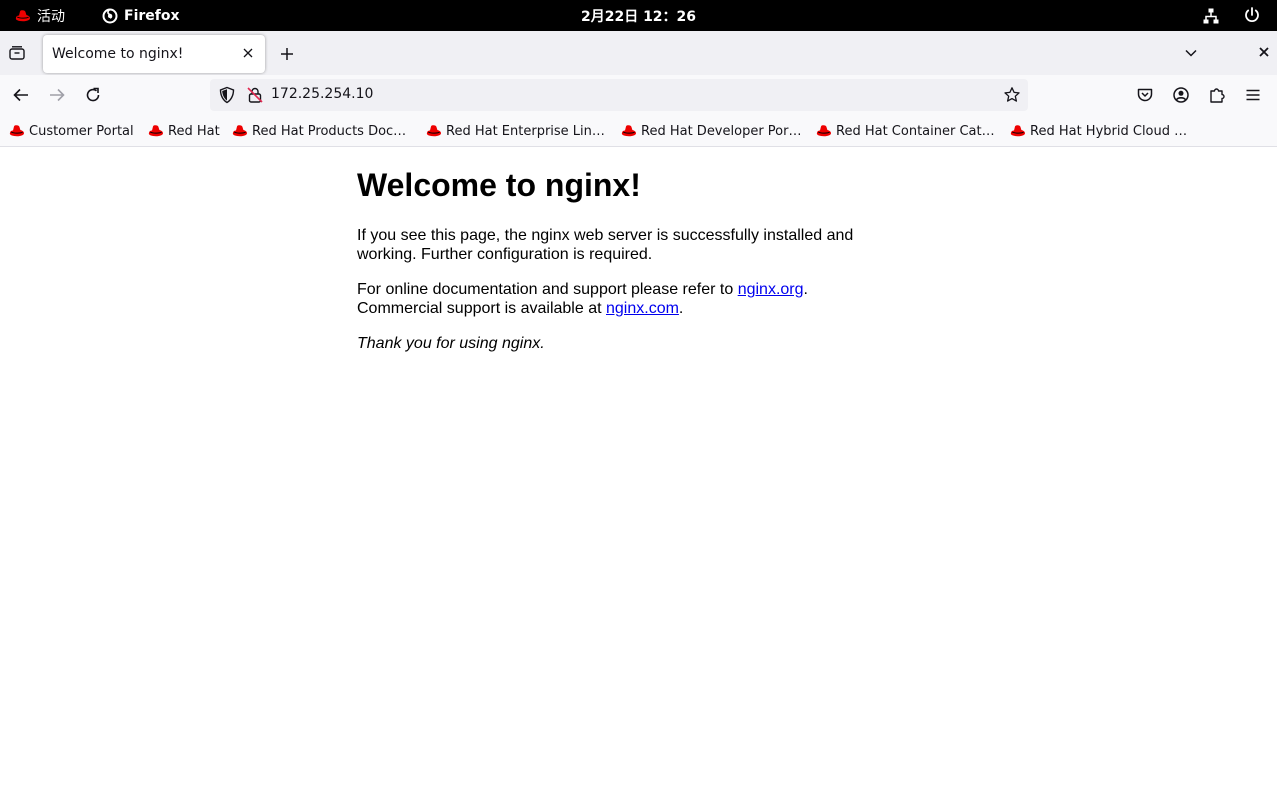  Describe the element at coordinates (1252, 15) in the screenshot. I see `power-icon` at that location.